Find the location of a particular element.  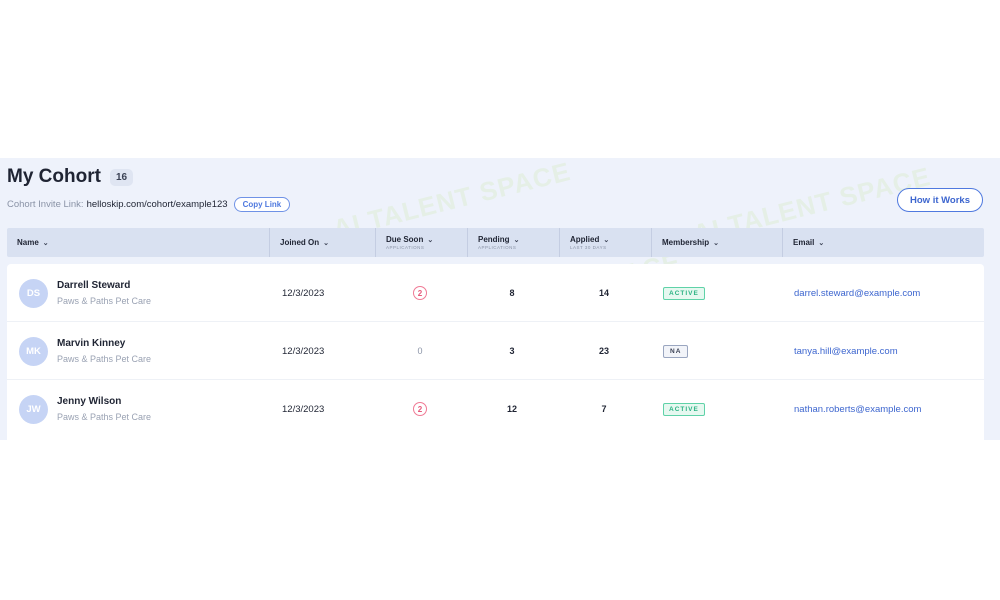

column-header-membership: Membership ⌄ is located at coordinates (716, 242).